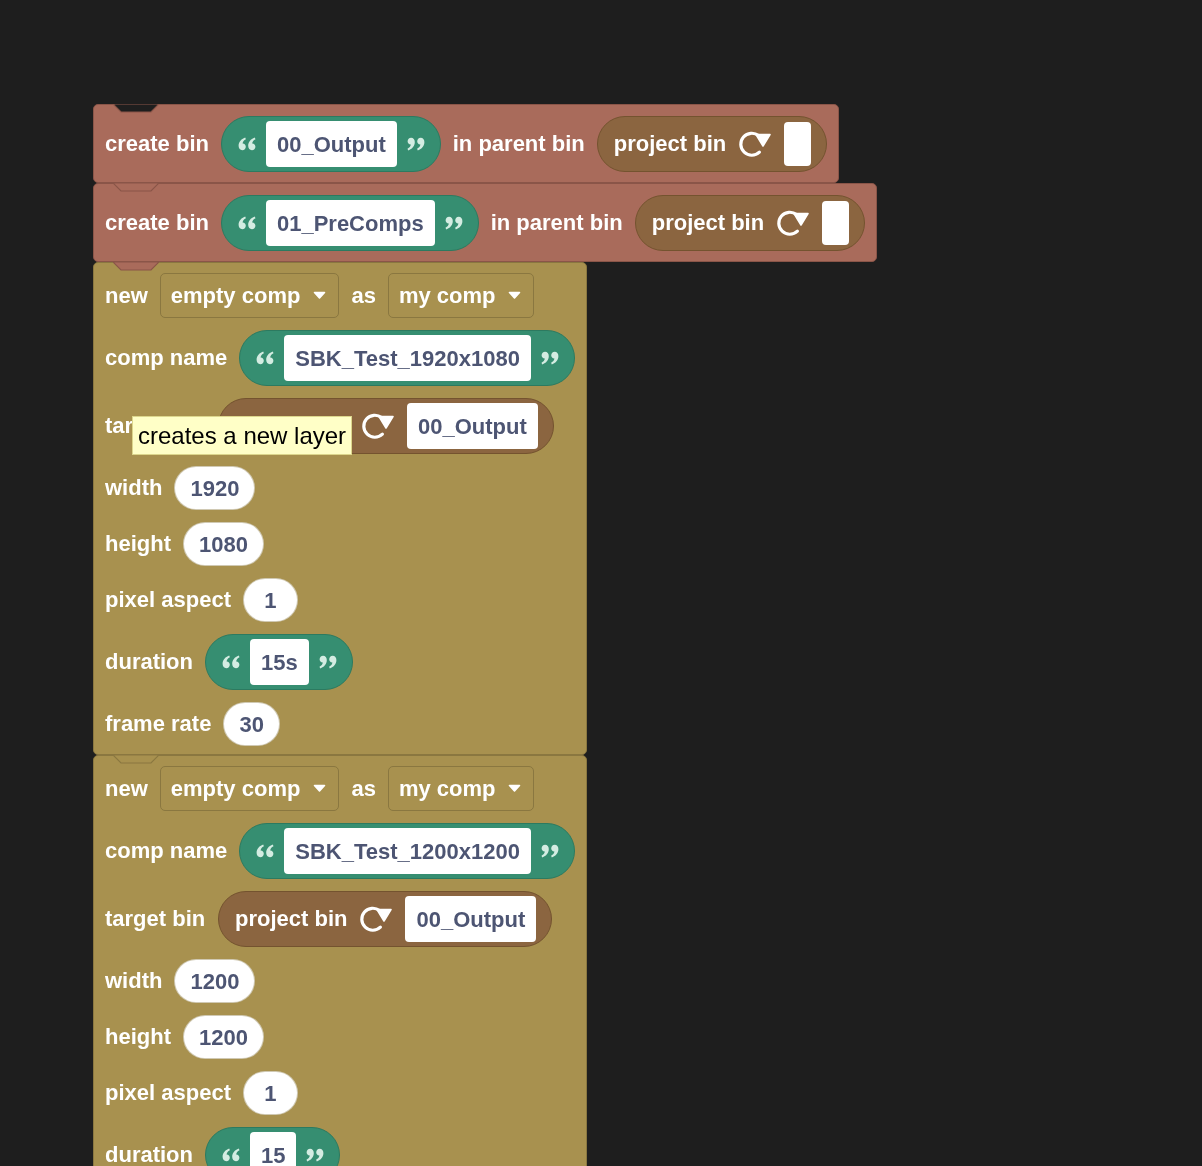 This screenshot has height=1166, width=1202. What do you see at coordinates (340, 960) in the screenshot?
I see `new-comp-block: new empty comp as my comp comp name SBK_Test_1200x1200 target bin project bin 00_Output width 1200 height 1200 pixel aspect 1 duration 15` at bounding box center [340, 960].